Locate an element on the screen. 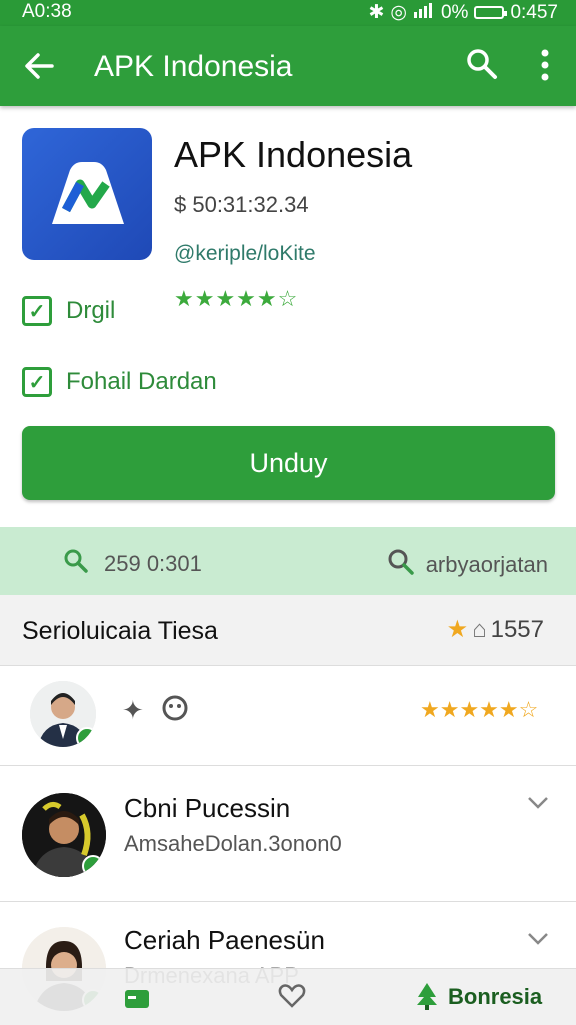  status-clock-right: 0:457 is located at coordinates (534, 12).